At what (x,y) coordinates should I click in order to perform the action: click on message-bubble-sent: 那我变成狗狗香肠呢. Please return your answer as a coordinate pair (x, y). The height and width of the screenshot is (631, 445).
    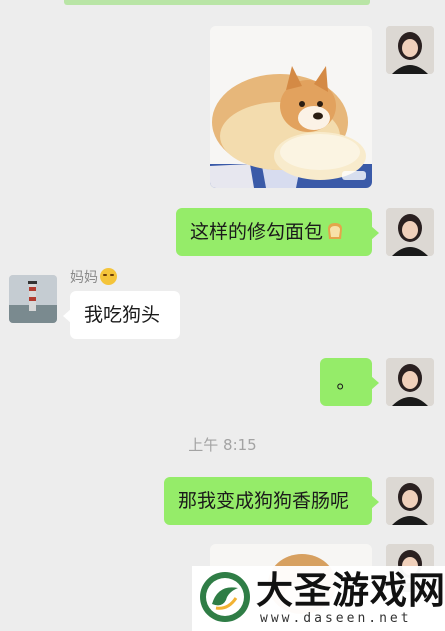
    Looking at the image, I should click on (271, 501).